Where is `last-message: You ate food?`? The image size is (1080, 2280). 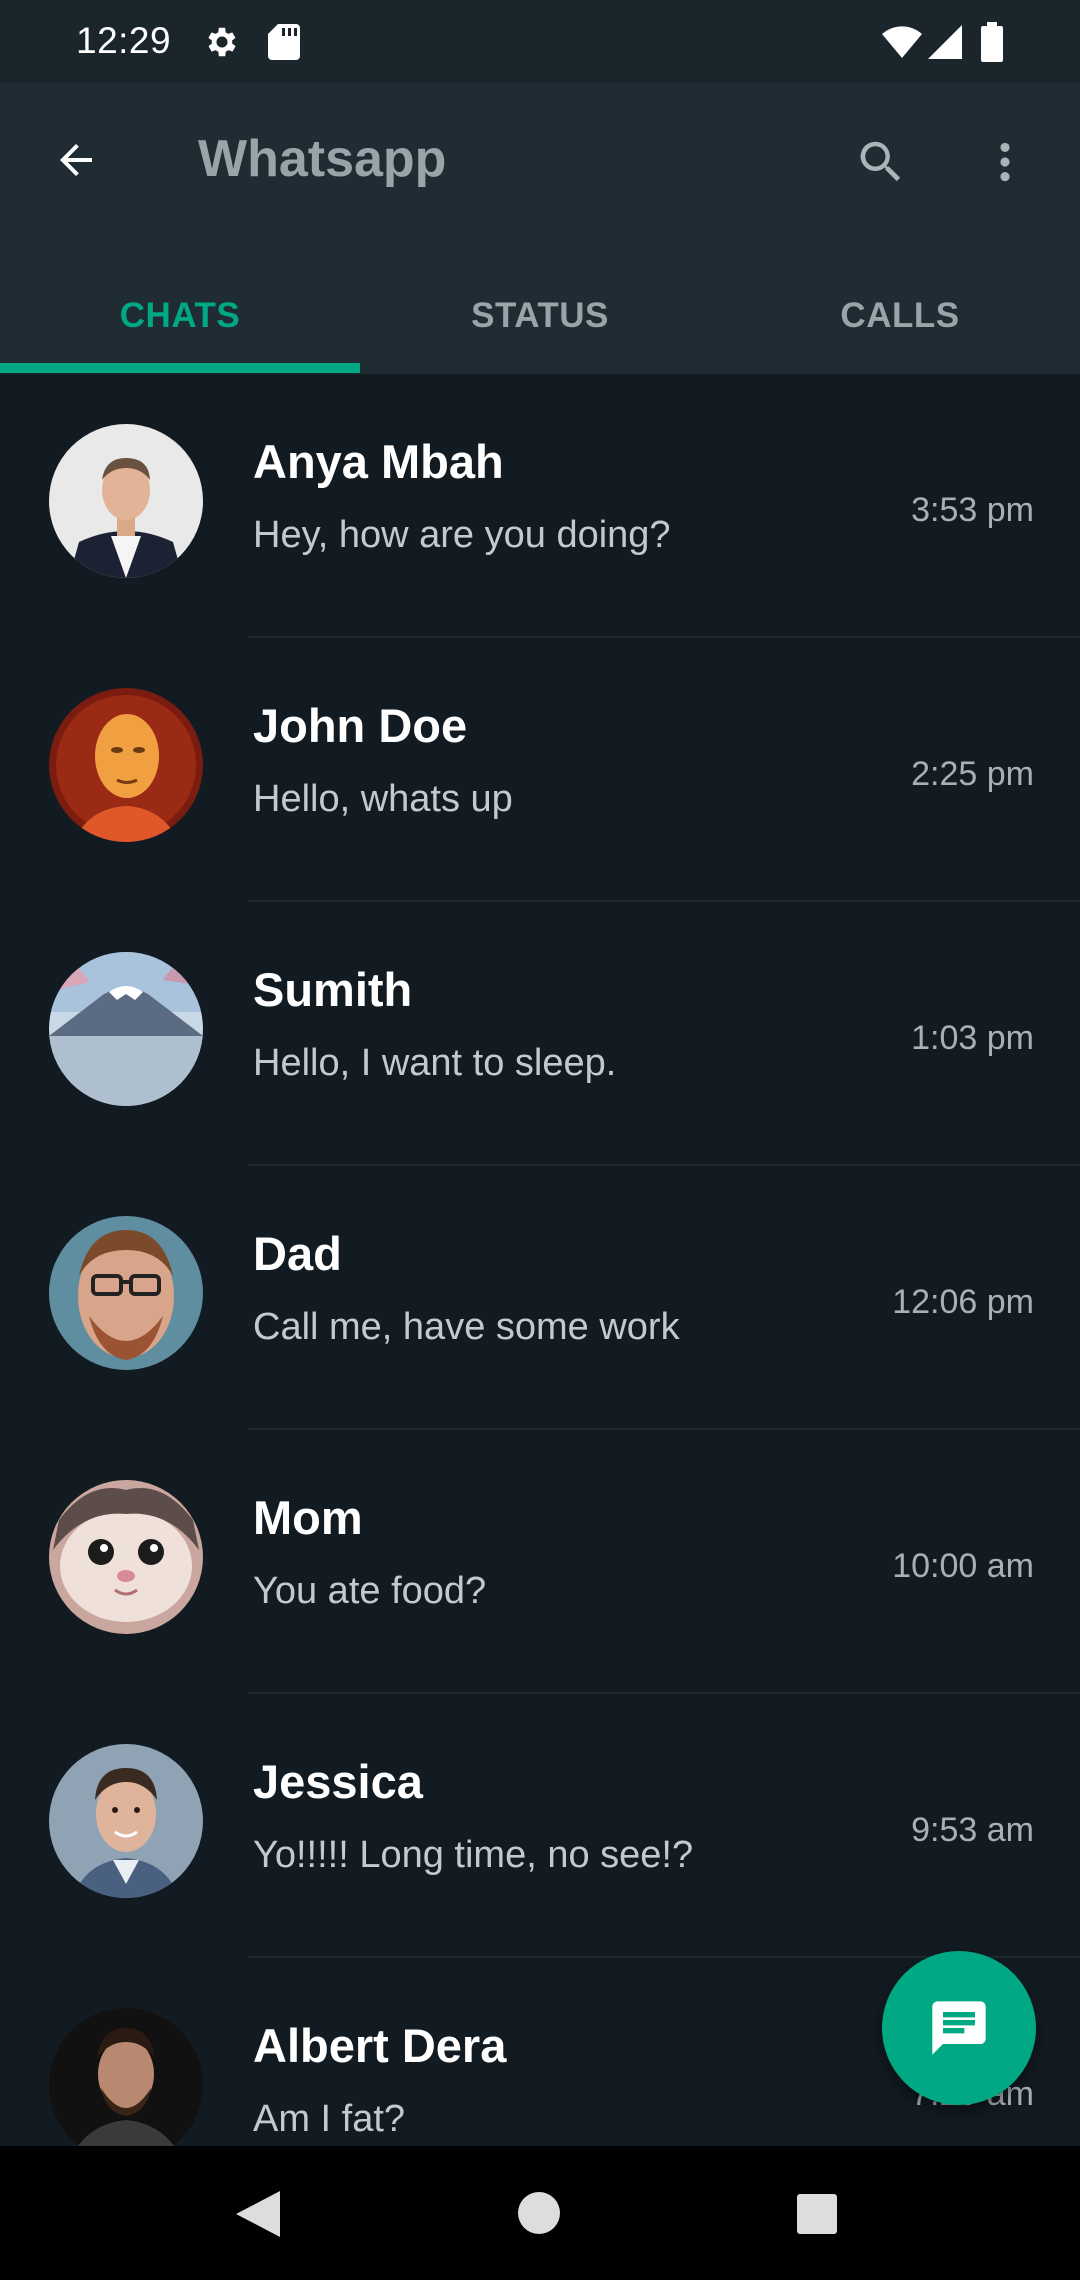
last-message: You ate food? is located at coordinates (370, 1591).